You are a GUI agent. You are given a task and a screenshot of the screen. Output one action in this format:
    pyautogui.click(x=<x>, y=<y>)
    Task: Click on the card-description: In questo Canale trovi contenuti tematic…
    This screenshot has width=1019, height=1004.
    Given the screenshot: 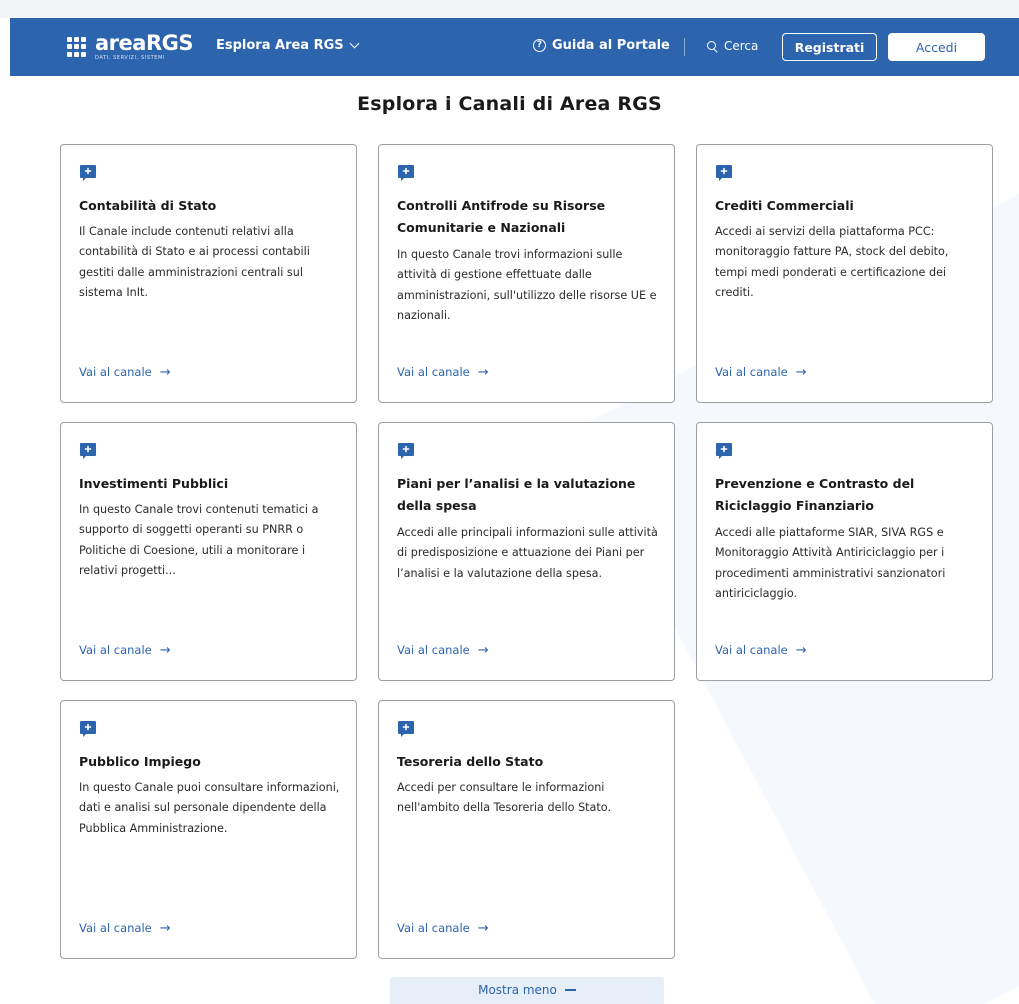 What is the action you would take?
    pyautogui.click(x=199, y=540)
    